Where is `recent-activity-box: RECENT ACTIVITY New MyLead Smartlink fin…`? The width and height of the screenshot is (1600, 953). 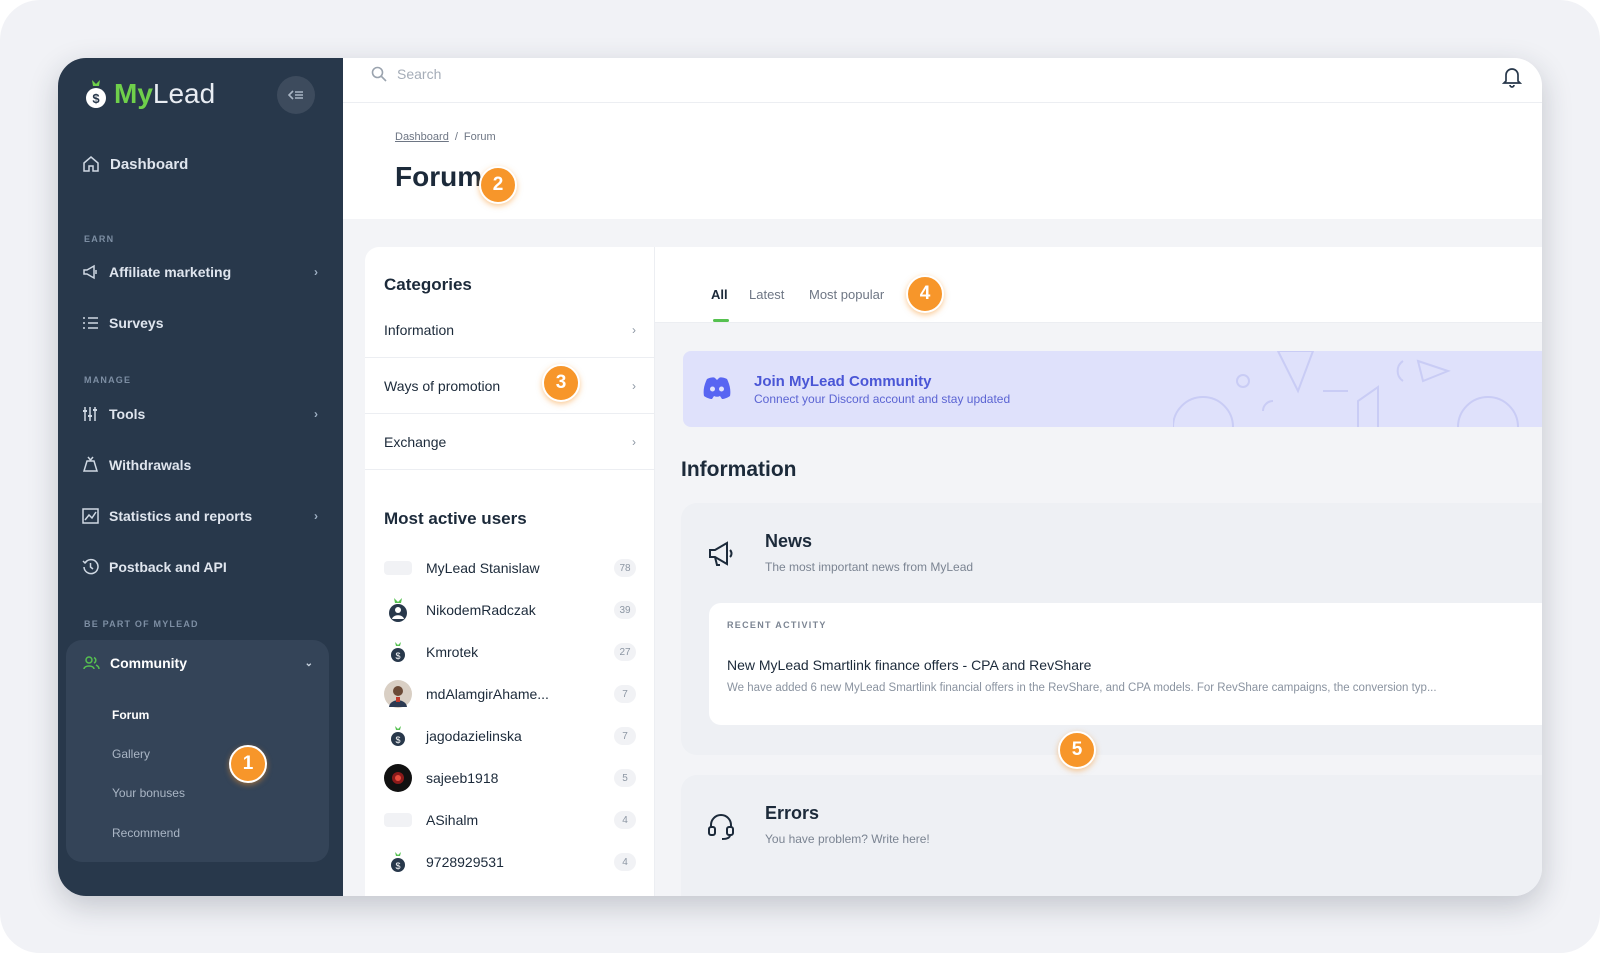
recent-activity-box: RECENT ACTIVITY New MyLead Smartlink fin… is located at coordinates (1125, 664).